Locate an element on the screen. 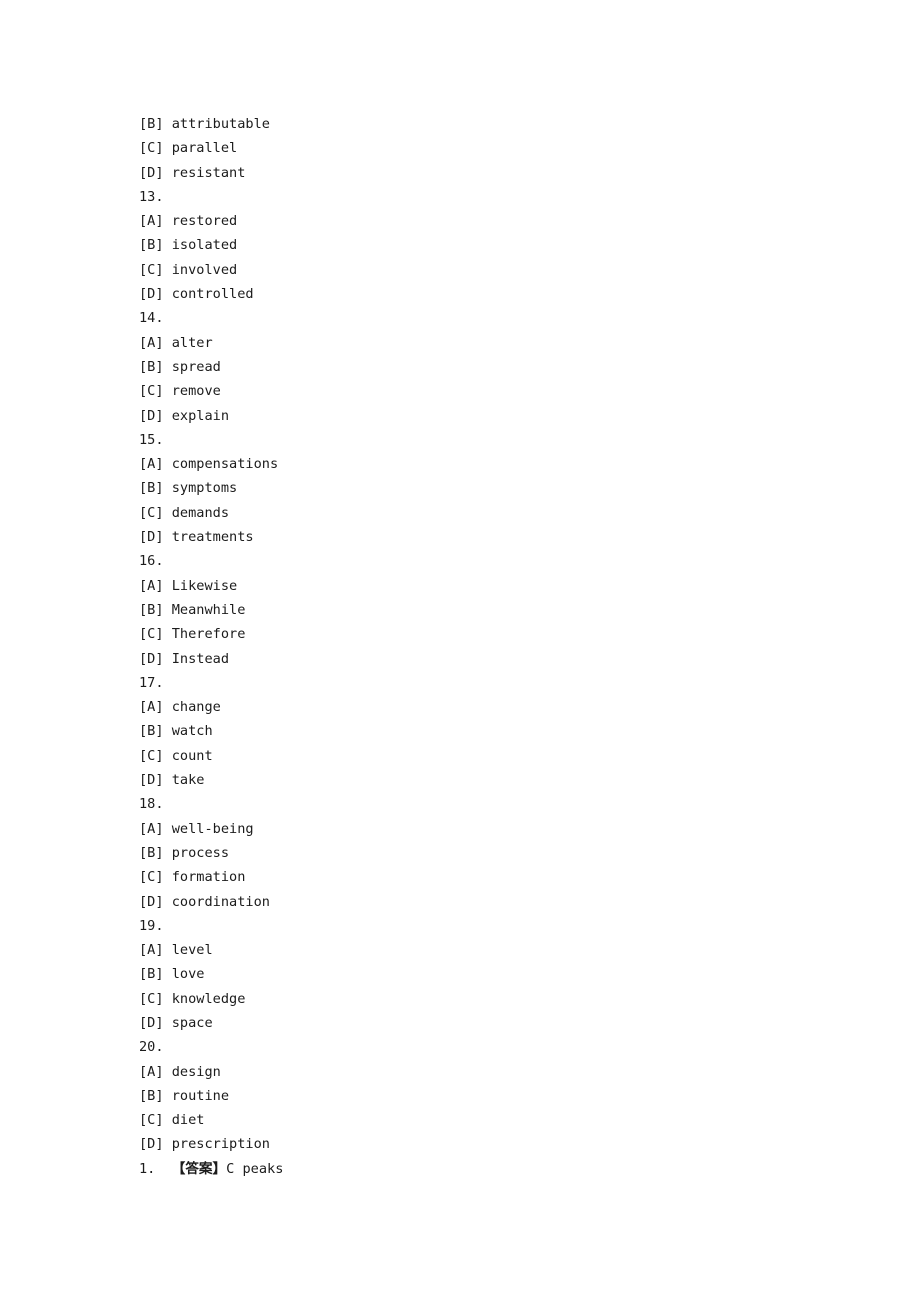 This screenshot has width=920, height=1302. option-line: [A] restored is located at coordinates (188, 221).